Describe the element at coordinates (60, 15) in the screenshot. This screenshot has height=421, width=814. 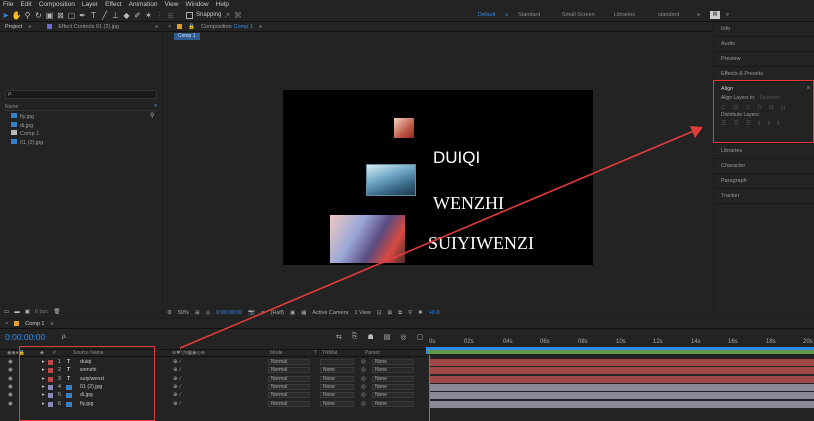
I see `pan-behind-tool-icon: ⊠` at that location.